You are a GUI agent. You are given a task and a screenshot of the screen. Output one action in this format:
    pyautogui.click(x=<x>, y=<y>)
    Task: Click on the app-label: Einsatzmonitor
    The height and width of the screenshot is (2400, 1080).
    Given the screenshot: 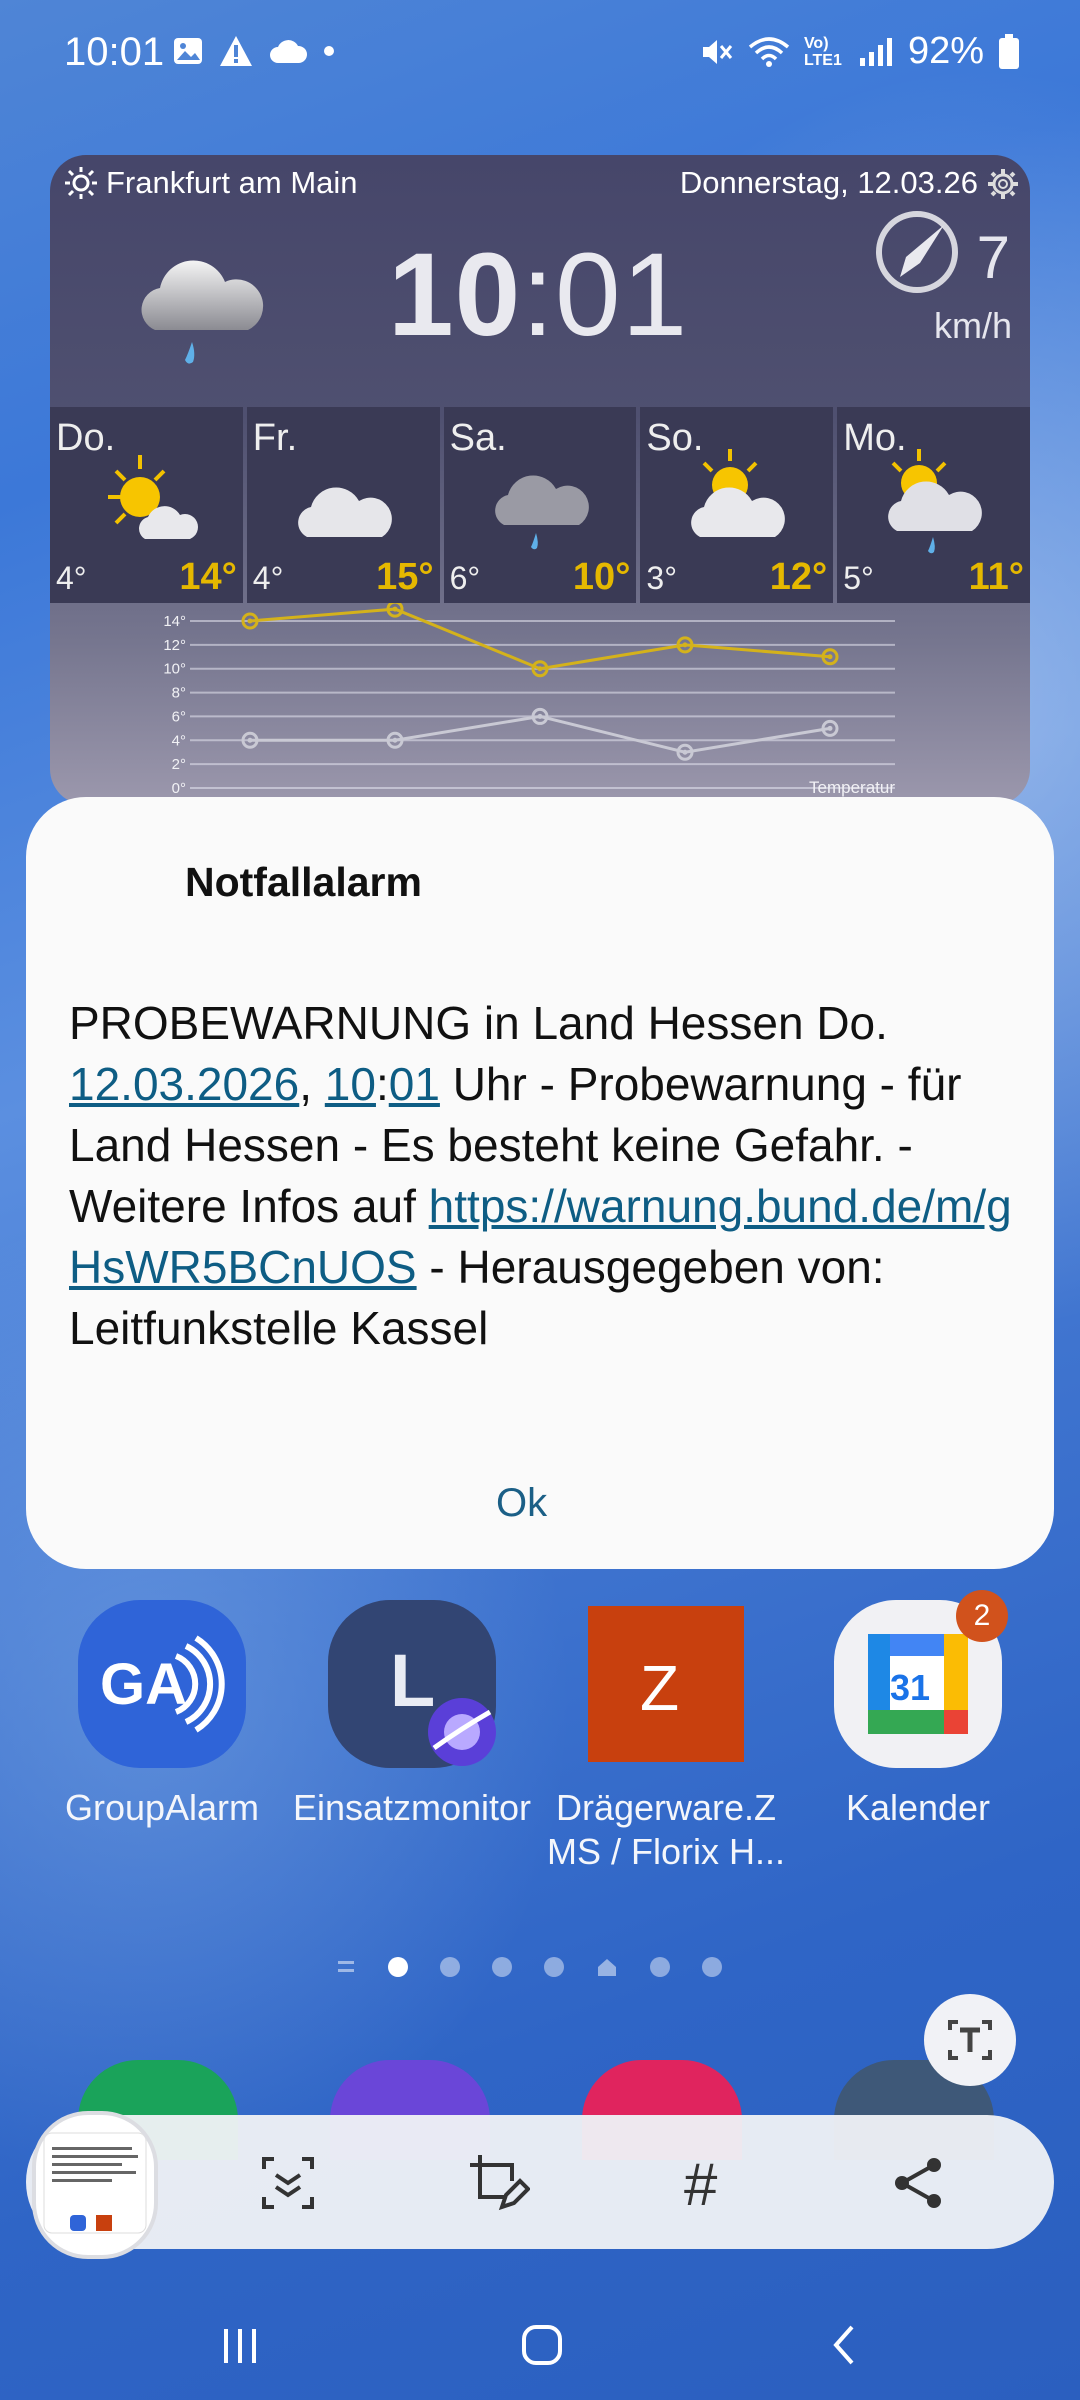 What is the action you would take?
    pyautogui.click(x=412, y=1807)
    